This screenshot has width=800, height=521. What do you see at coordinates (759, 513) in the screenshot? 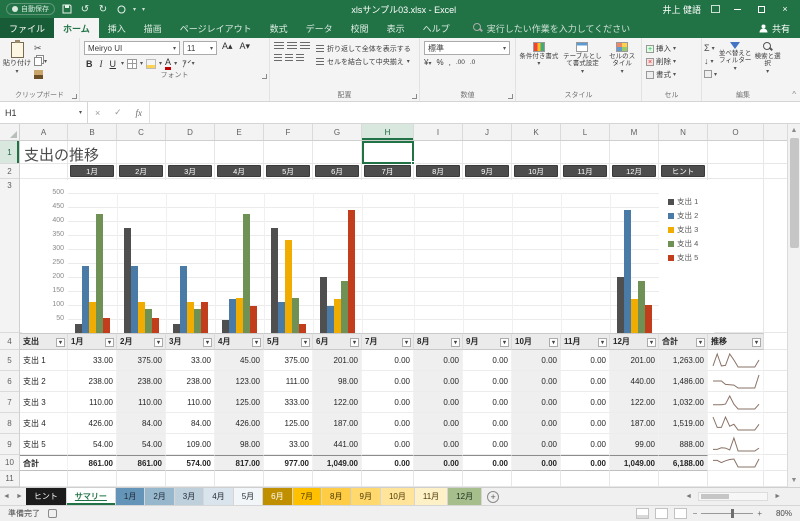
I see `zoom-in-icon: +` at bounding box center [759, 513].